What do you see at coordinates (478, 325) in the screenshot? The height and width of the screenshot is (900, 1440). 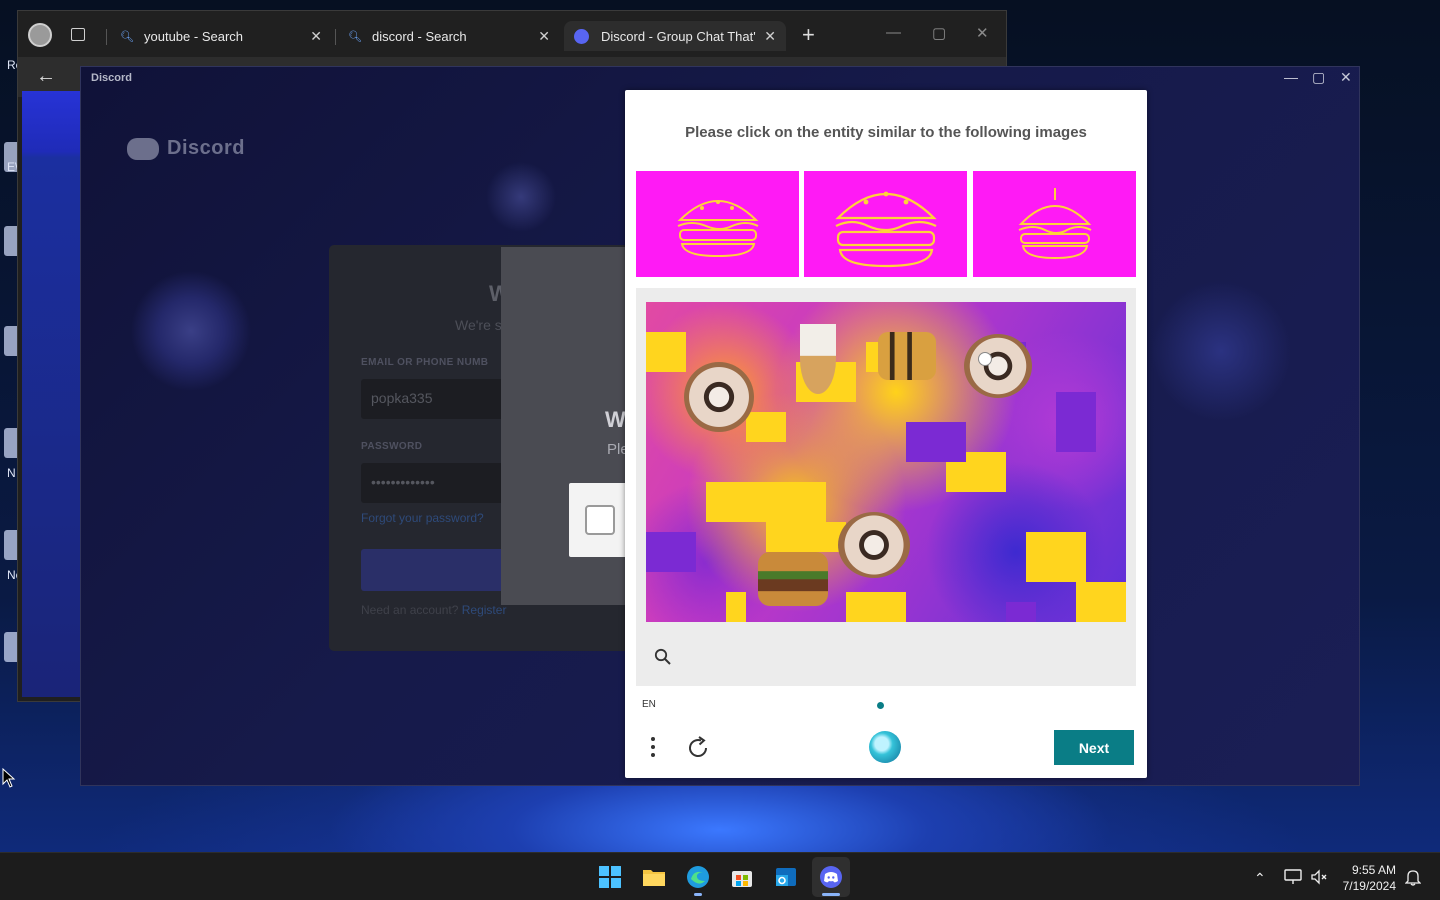 I see `login-subheading: We're s` at bounding box center [478, 325].